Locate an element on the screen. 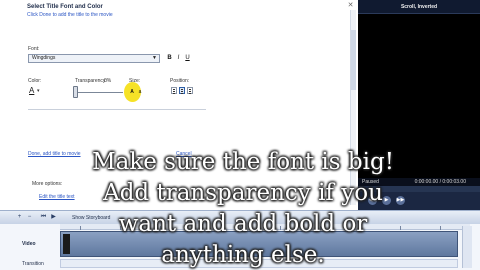  align-left-icon is located at coordinates (174, 90).